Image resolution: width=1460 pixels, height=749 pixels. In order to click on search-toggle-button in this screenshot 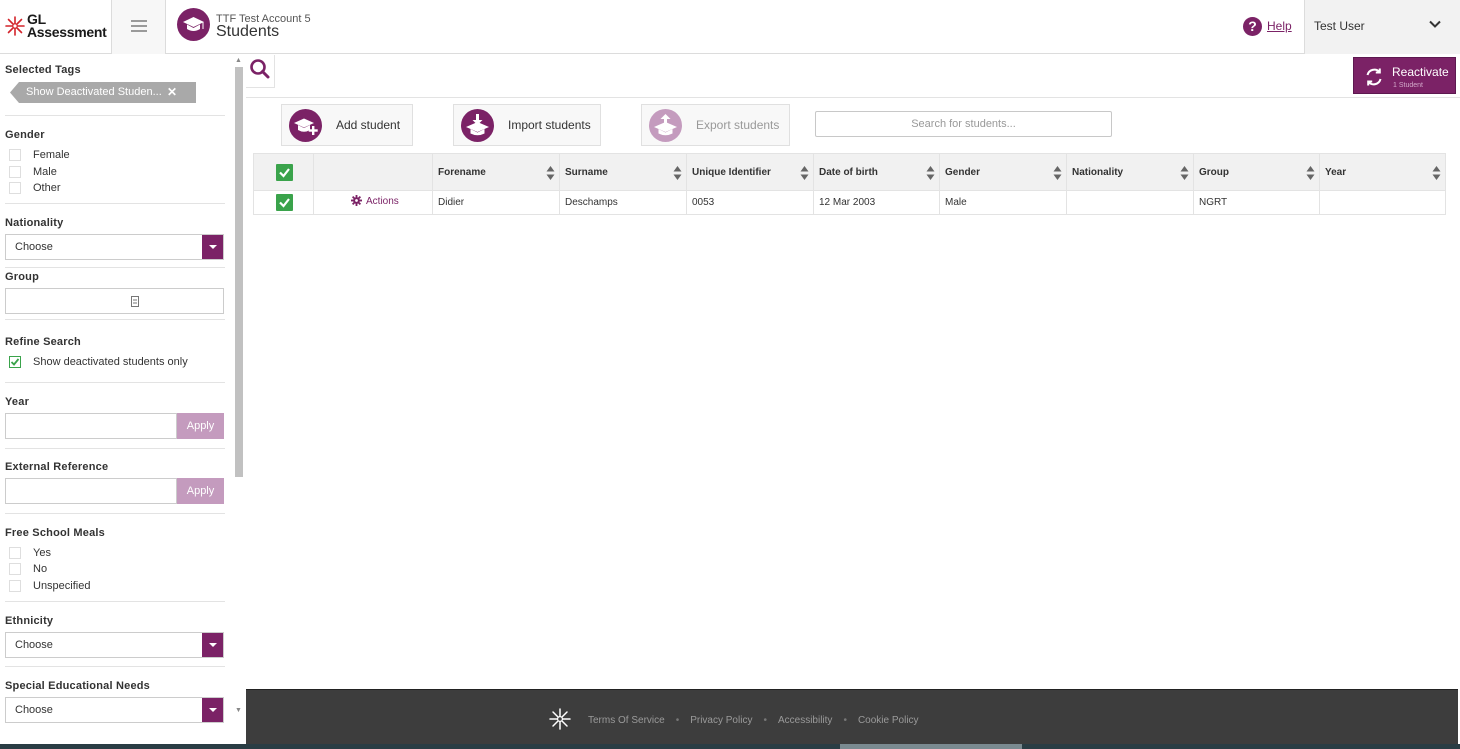, I will do `click(260, 71)`.